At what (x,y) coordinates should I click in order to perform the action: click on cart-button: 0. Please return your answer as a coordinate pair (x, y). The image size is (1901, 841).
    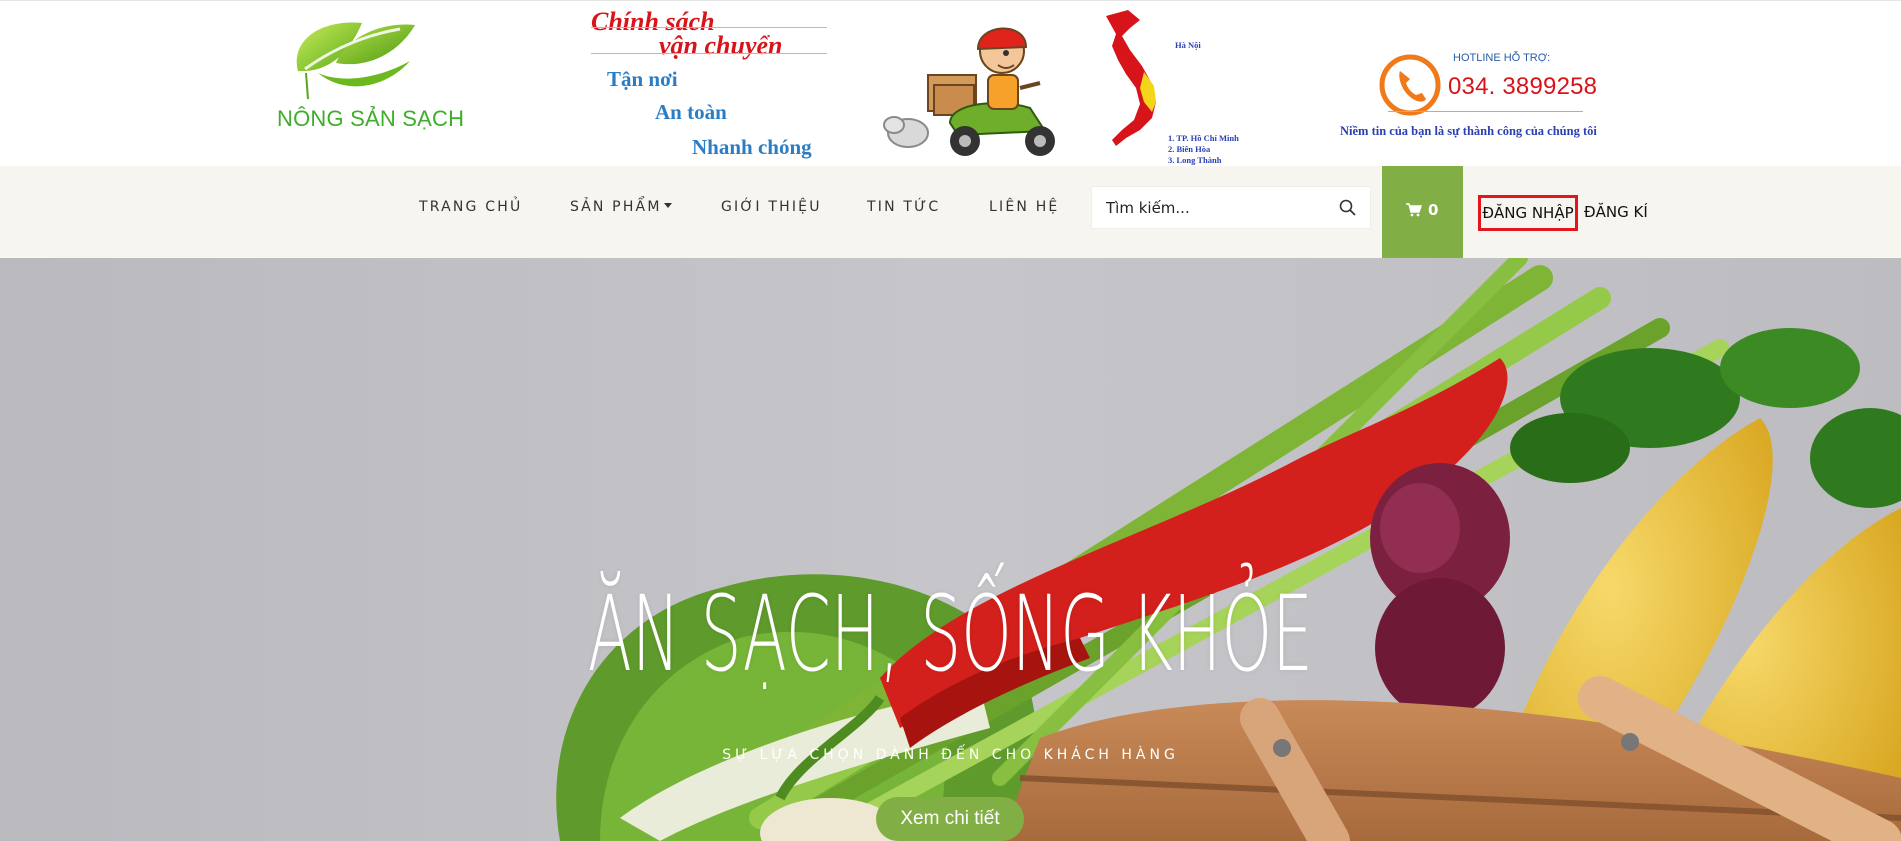
    Looking at the image, I should click on (1422, 212).